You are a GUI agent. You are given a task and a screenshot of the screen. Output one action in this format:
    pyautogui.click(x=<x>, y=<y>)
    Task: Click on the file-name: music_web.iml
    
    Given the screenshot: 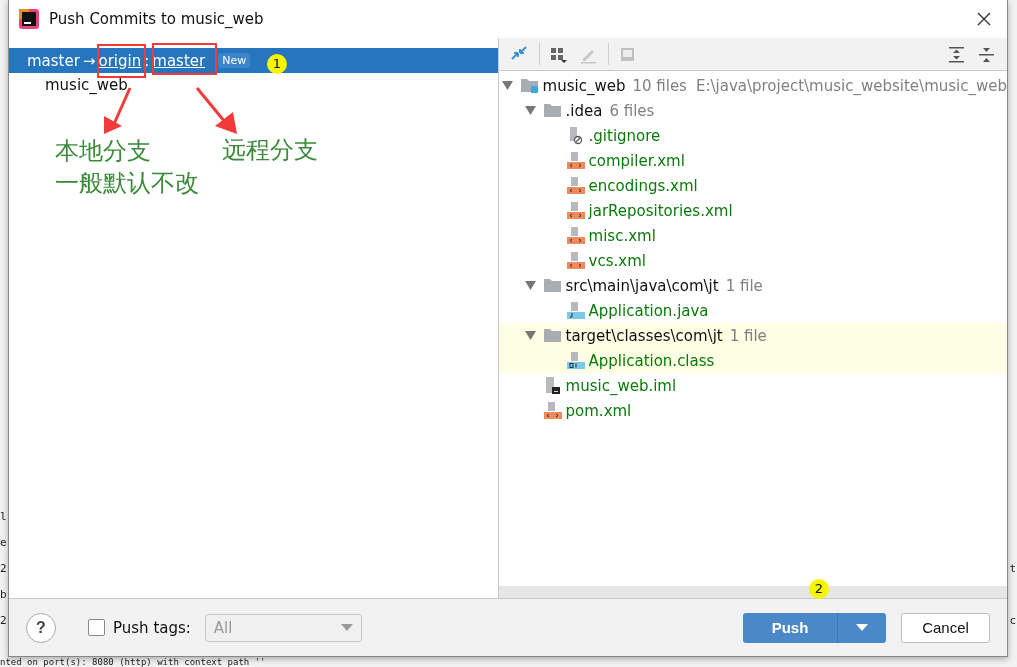 What is the action you would take?
    pyautogui.click(x=621, y=385)
    